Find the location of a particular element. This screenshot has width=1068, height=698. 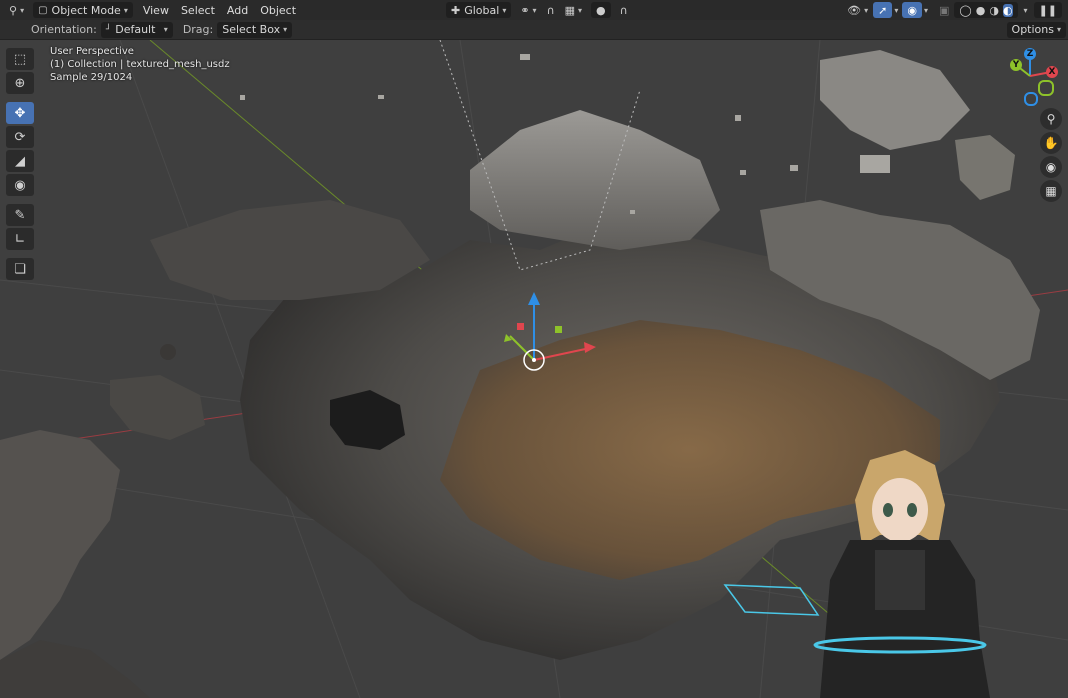

material-shading-icon: ◑ is located at coordinates (994, 10).